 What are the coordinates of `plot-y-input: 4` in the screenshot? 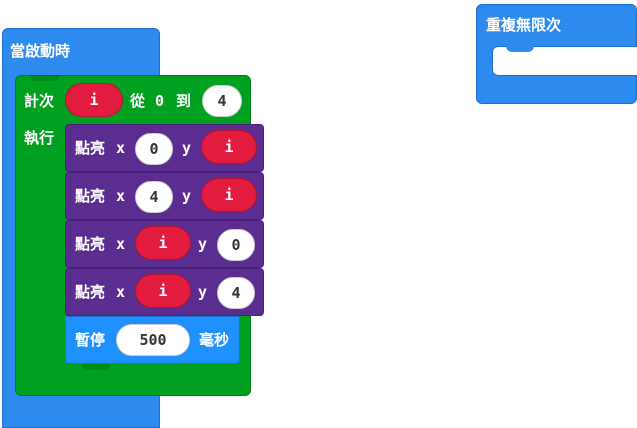 It's located at (236, 293).